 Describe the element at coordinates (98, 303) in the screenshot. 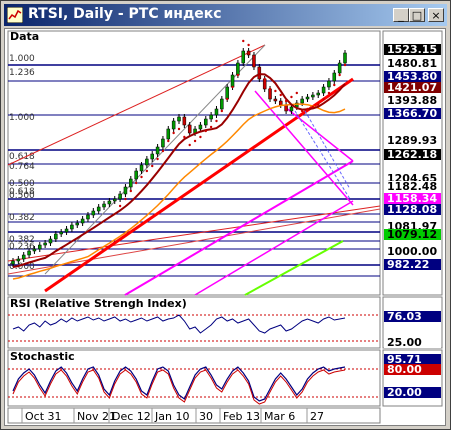

I see `rsi-panel-label: RSI (Relative Strengh Index)` at that location.